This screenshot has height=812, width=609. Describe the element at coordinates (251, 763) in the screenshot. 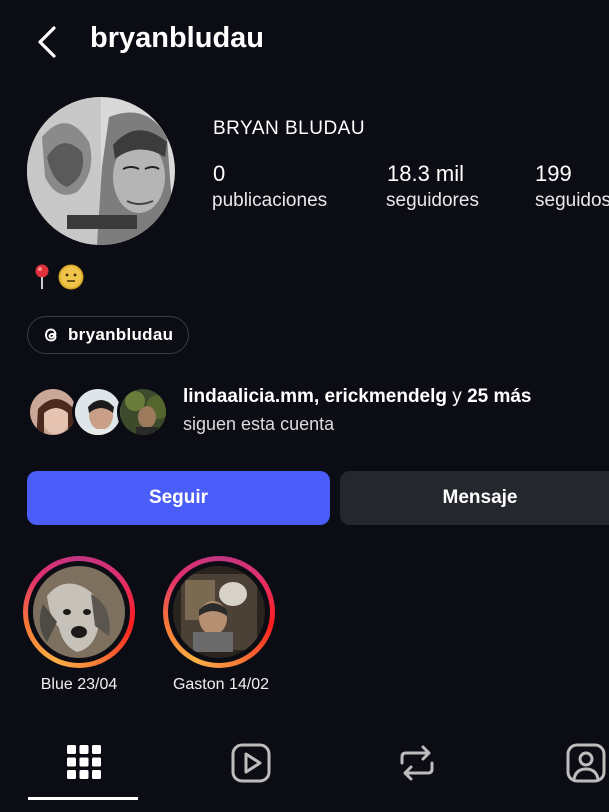

I see `reels-icon` at that location.